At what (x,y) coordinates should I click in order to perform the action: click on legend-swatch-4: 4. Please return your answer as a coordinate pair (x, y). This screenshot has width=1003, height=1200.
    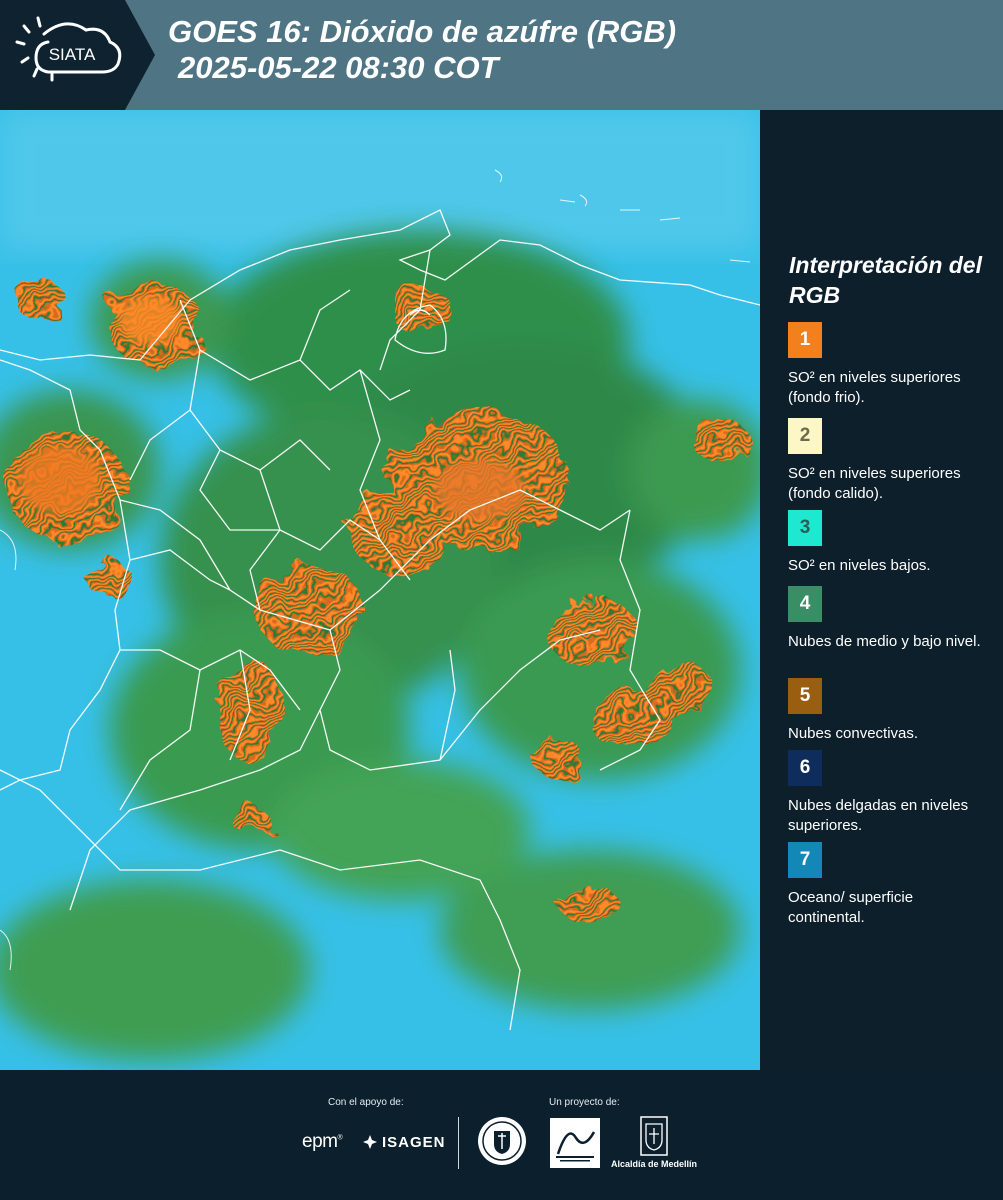
    Looking at the image, I should click on (805, 604).